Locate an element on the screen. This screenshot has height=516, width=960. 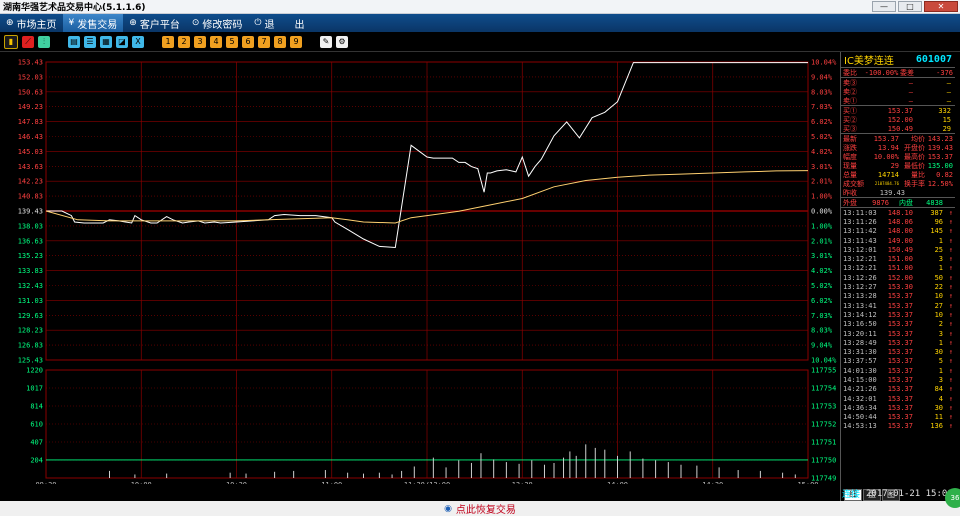
x-icon: X is located at coordinates (138, 41).